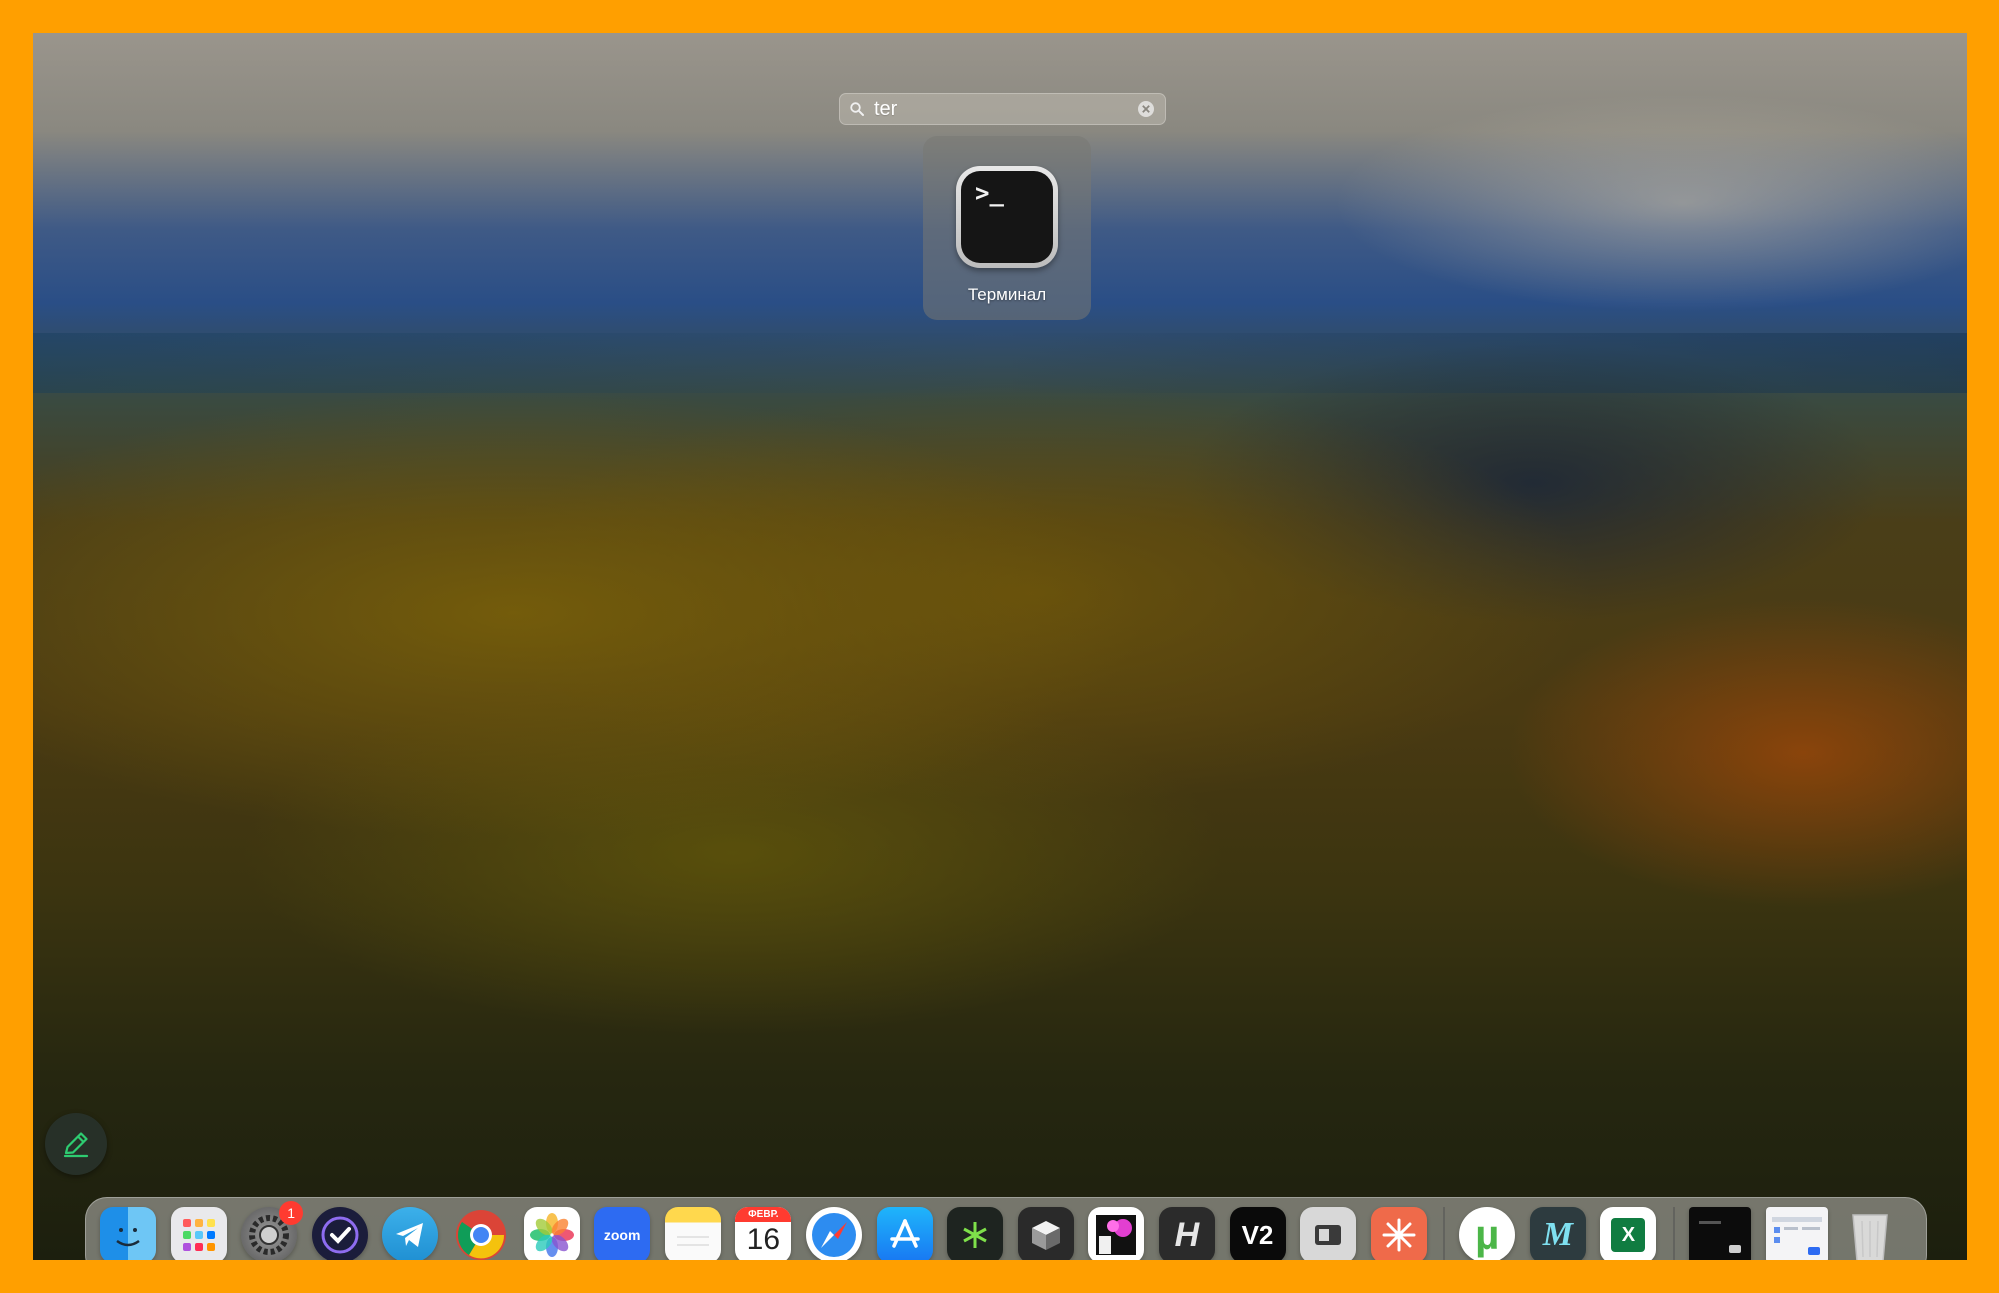  I want to click on burst-icon, so click(1399, 1235).